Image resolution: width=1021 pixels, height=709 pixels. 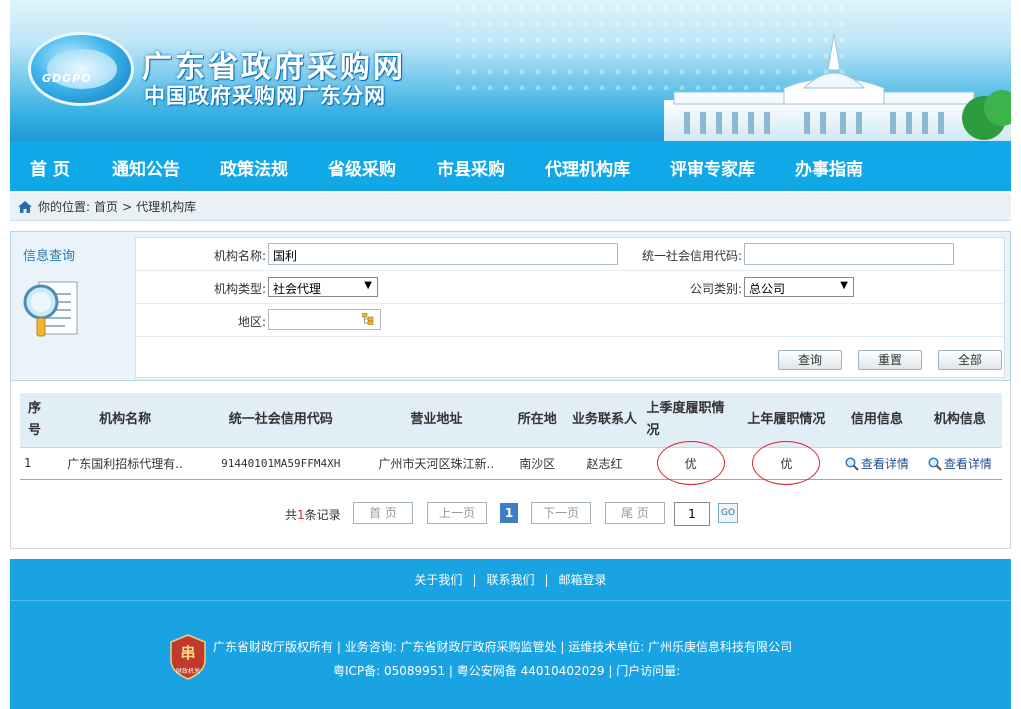 I want to click on logo-text: GDGPO, so click(x=67, y=78).